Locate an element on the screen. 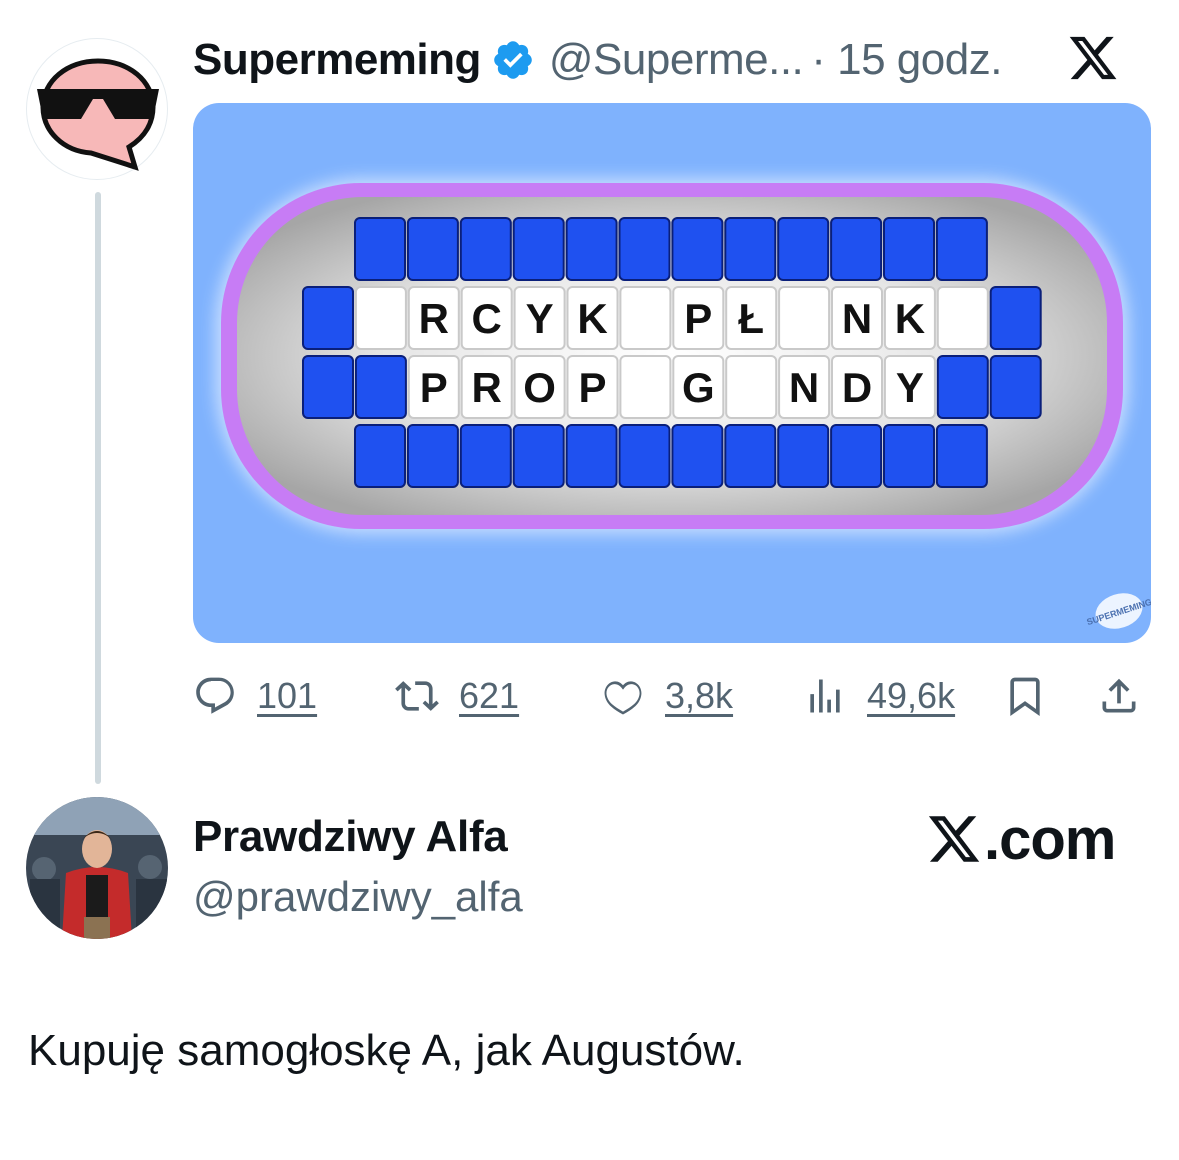 The width and height of the screenshot is (1179, 1160). reply-author-name: Prawdziwy Alfa is located at coordinates (350, 837).